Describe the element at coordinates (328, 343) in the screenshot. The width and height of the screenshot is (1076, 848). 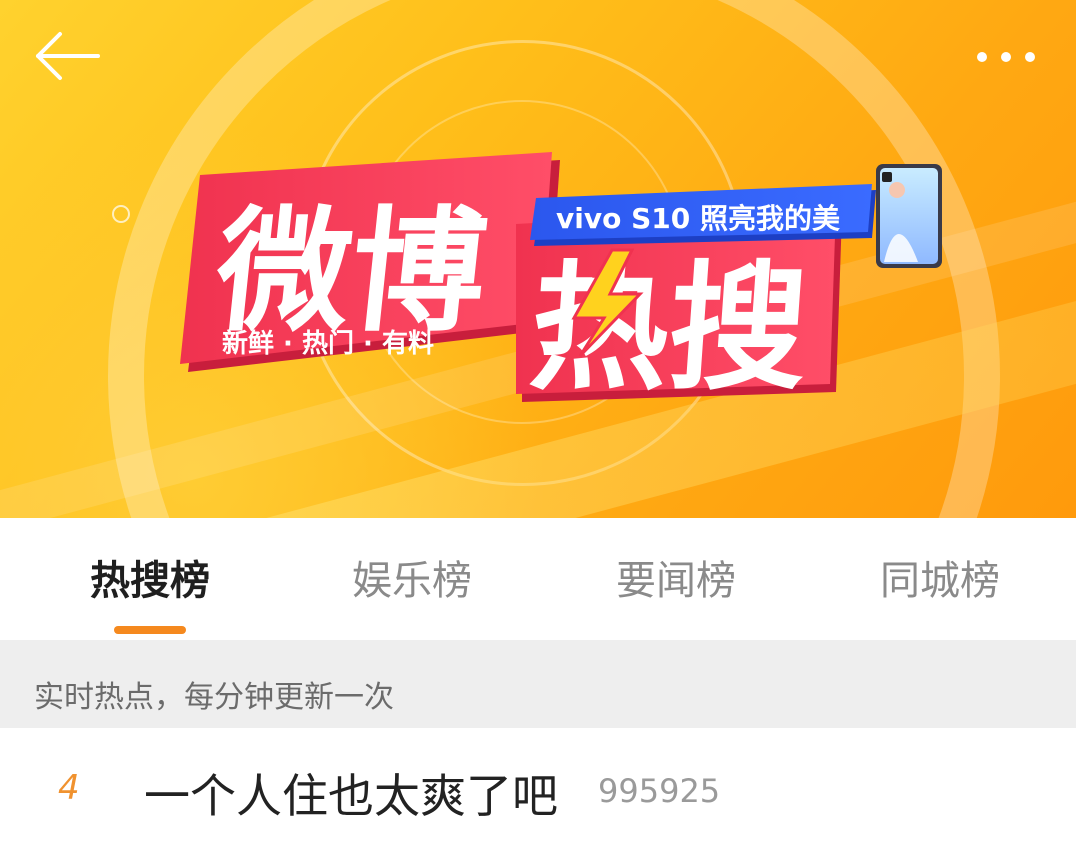
I see `logo-tagline: 新鲜 · 热门 · 有料` at that location.